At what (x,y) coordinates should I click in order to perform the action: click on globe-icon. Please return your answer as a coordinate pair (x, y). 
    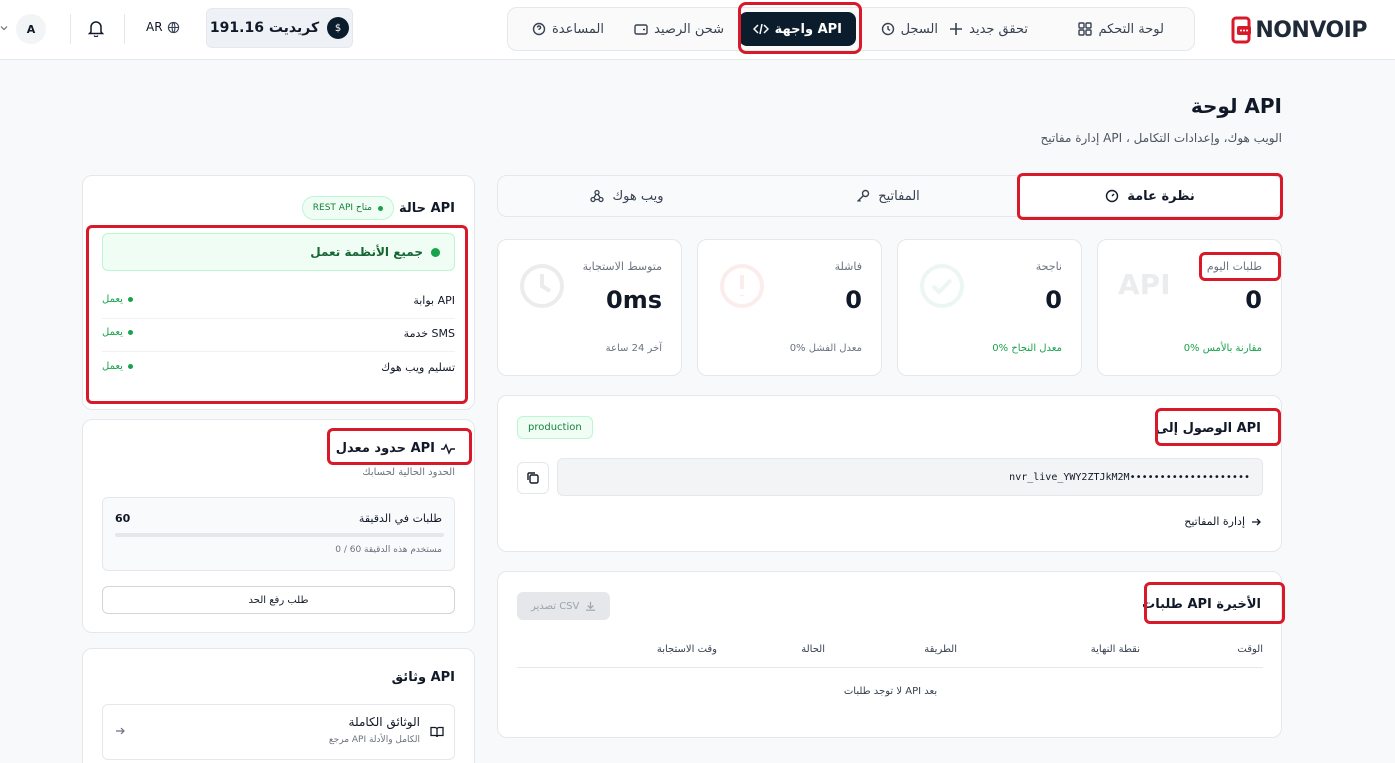
    Looking at the image, I should click on (173, 27).